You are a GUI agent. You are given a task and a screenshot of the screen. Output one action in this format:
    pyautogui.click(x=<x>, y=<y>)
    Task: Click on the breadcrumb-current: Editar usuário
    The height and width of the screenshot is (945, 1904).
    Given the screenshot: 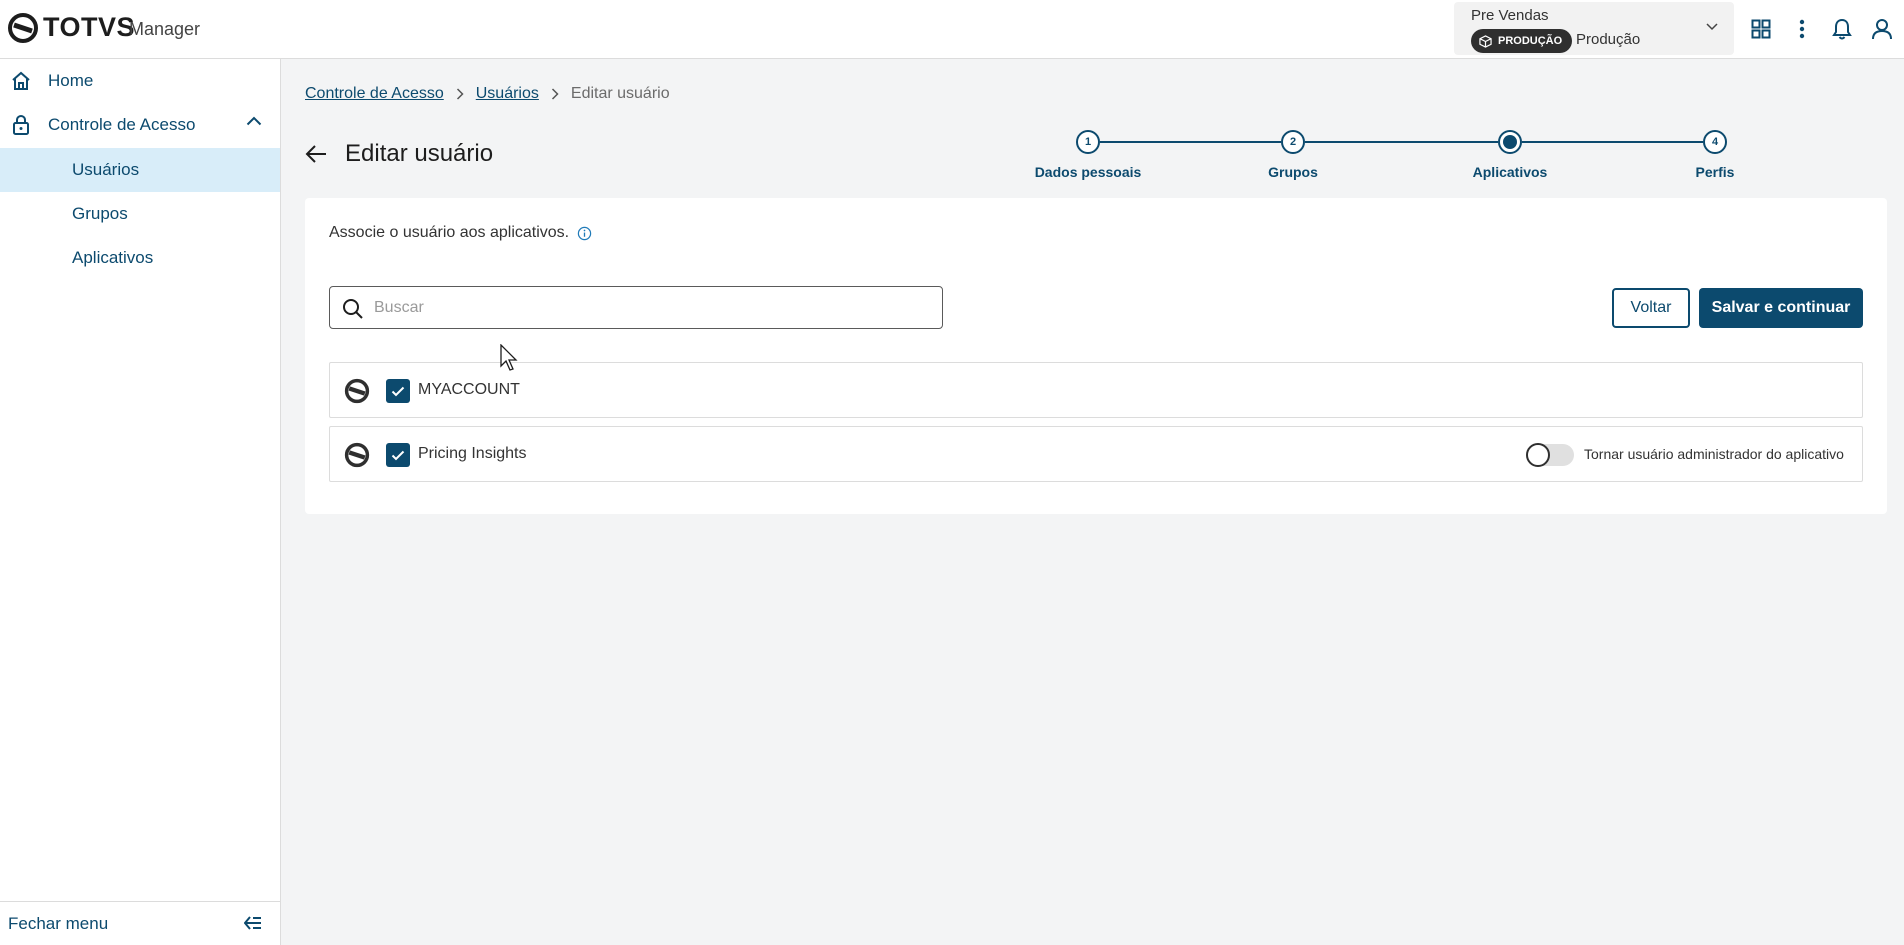 What is the action you would take?
    pyautogui.click(x=620, y=93)
    